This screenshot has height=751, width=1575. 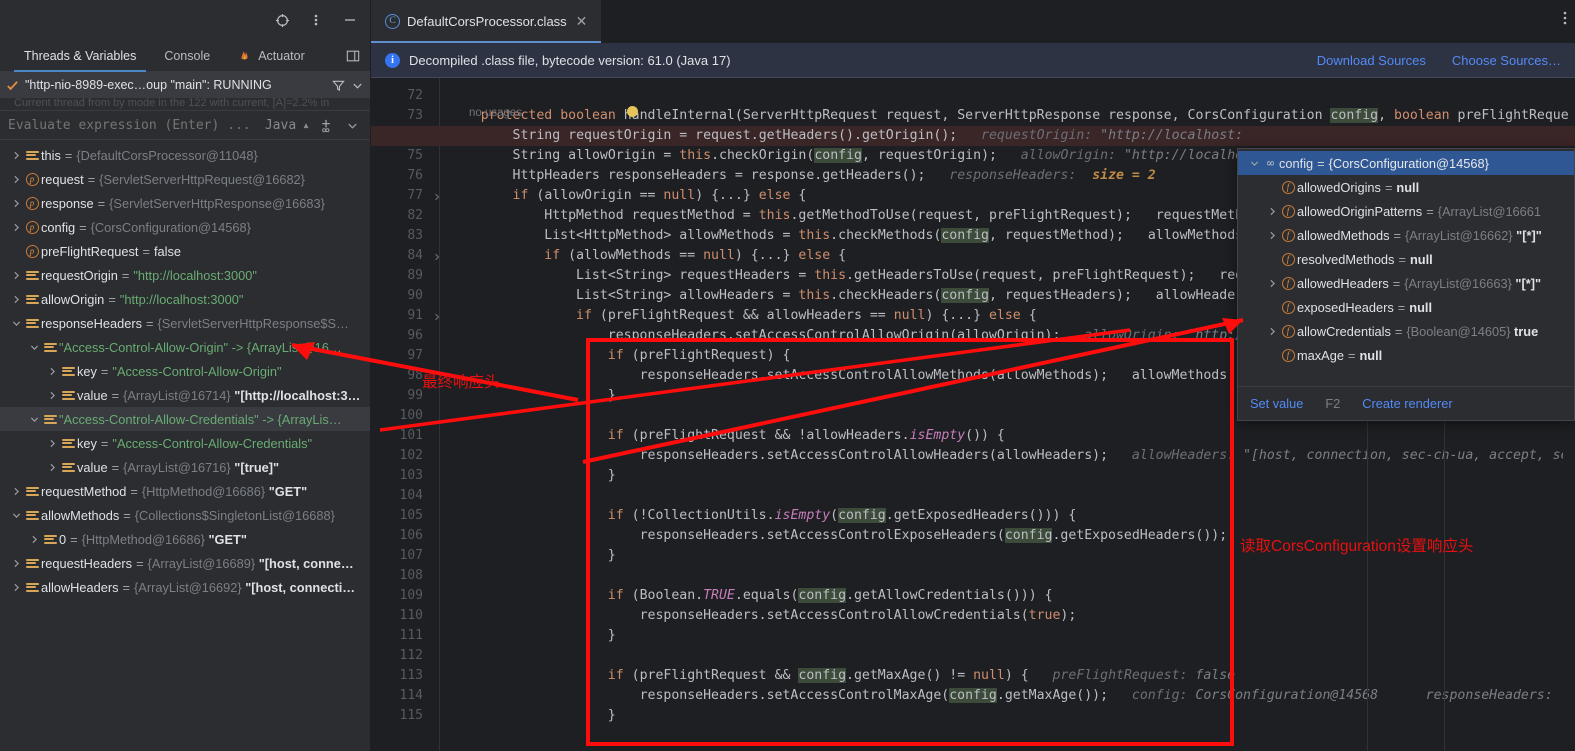 What do you see at coordinates (1406, 355) in the screenshot?
I see `popup-field-row: f maxAge = null` at bounding box center [1406, 355].